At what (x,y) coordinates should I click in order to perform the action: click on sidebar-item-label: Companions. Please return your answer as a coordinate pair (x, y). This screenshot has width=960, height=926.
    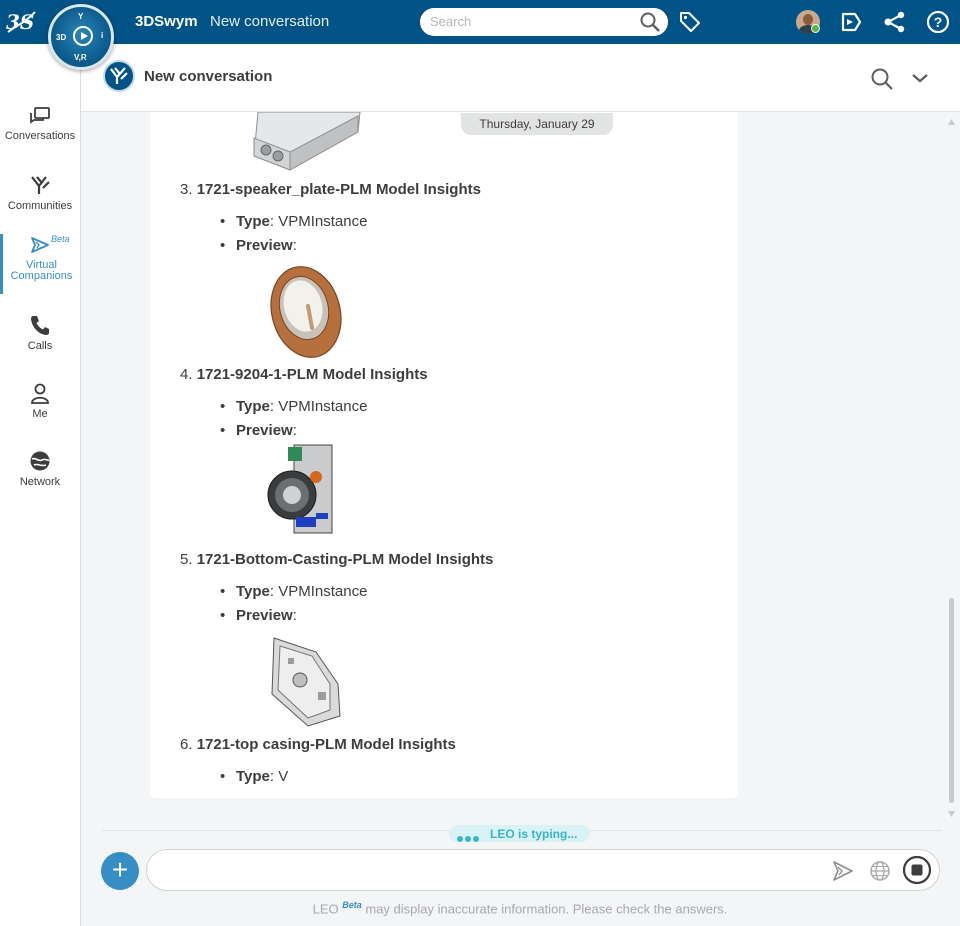
    Looking at the image, I should click on (41, 276).